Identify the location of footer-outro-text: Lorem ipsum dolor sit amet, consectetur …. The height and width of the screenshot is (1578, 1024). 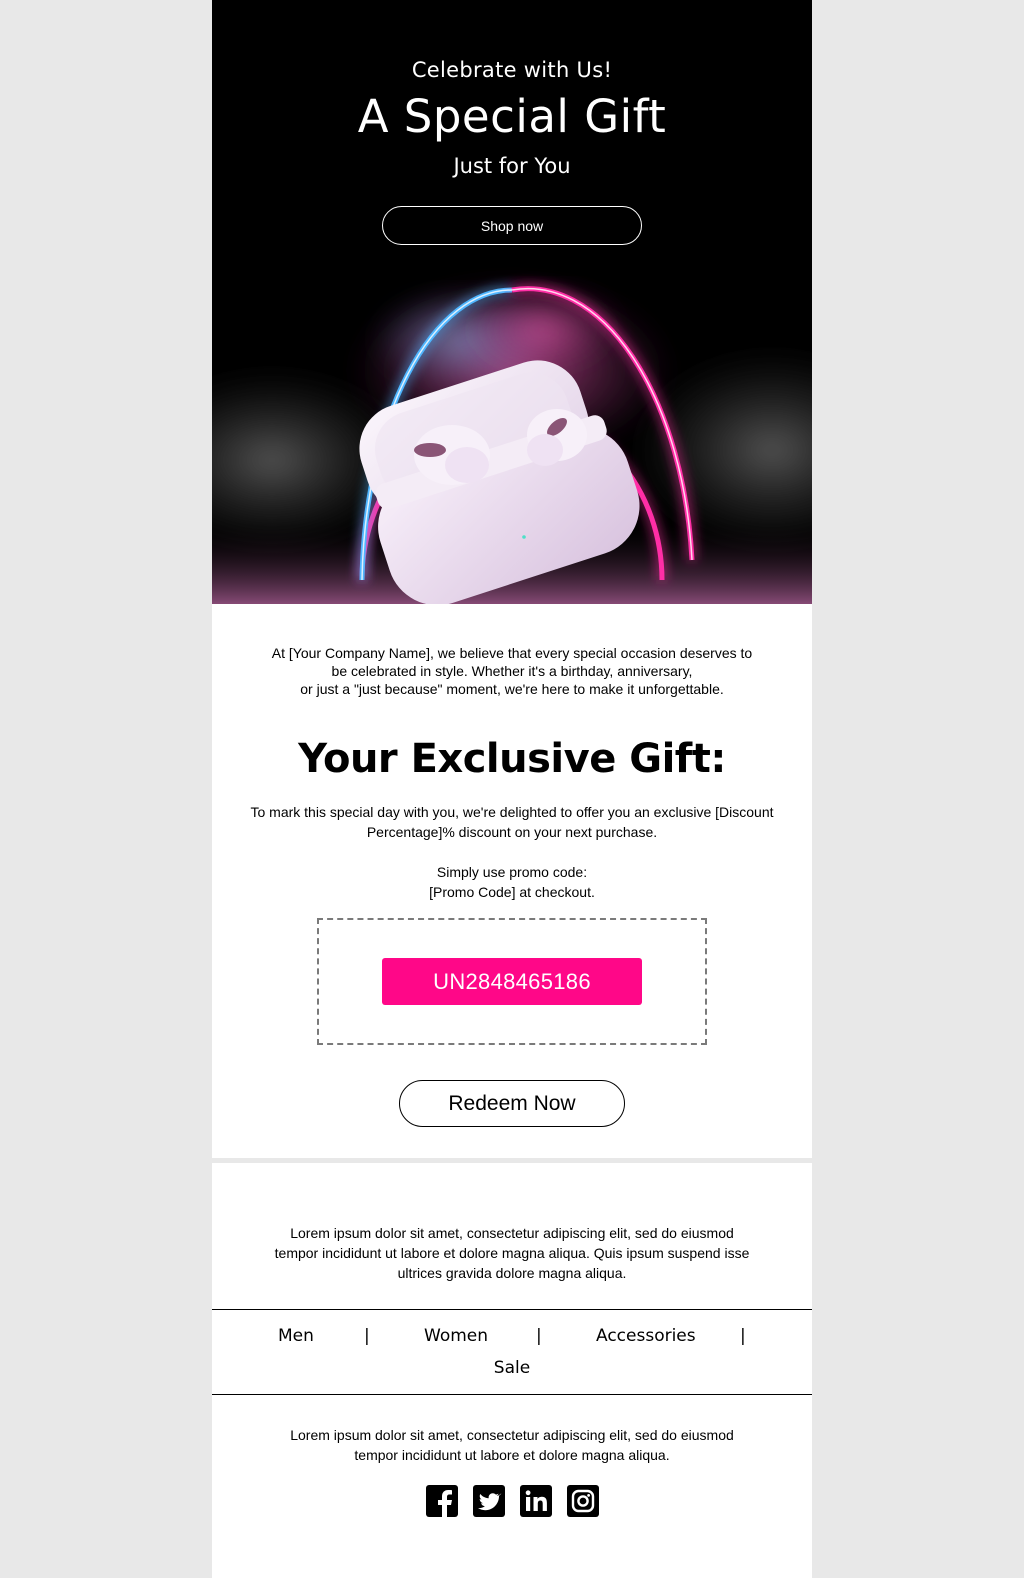
(512, 1445).